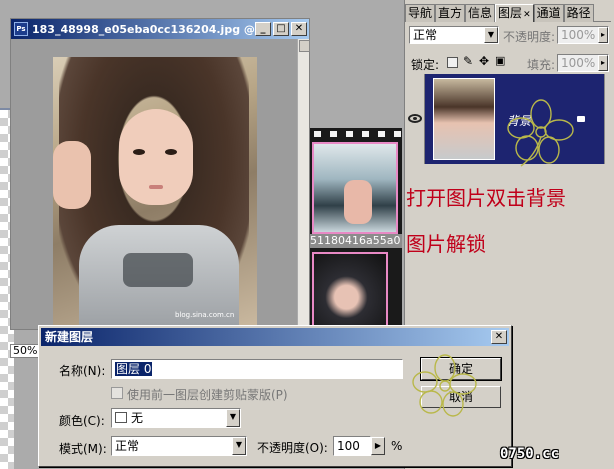 This screenshot has height=469, width=614. What do you see at coordinates (529, 37) in the screenshot?
I see `opacity-label: 不透明度:` at bounding box center [529, 37].